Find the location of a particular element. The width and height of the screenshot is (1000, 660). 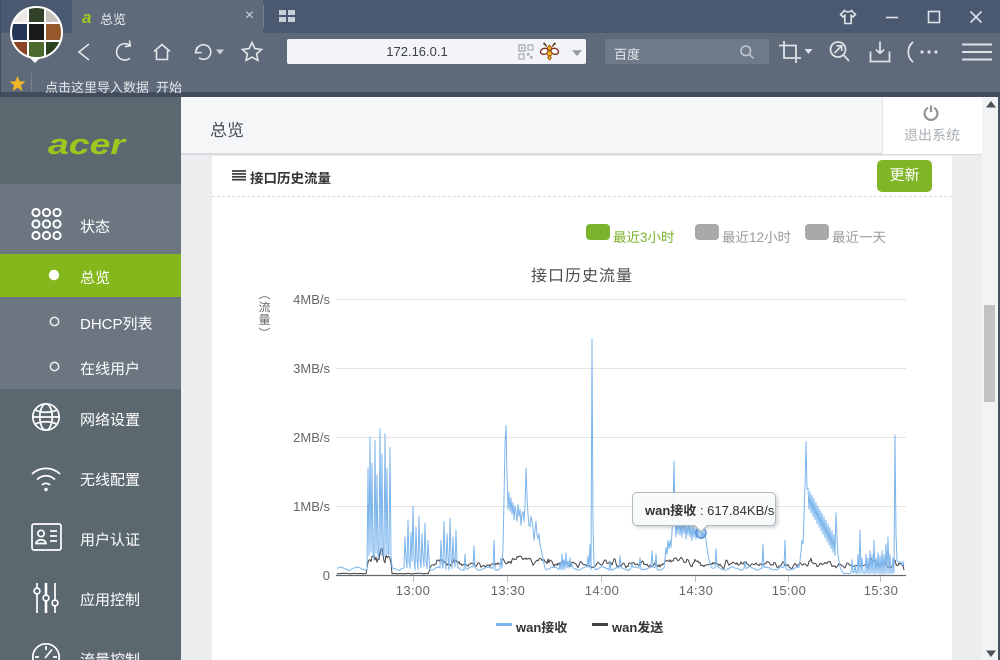

svg-text: a is located at coordinates (86, 17).